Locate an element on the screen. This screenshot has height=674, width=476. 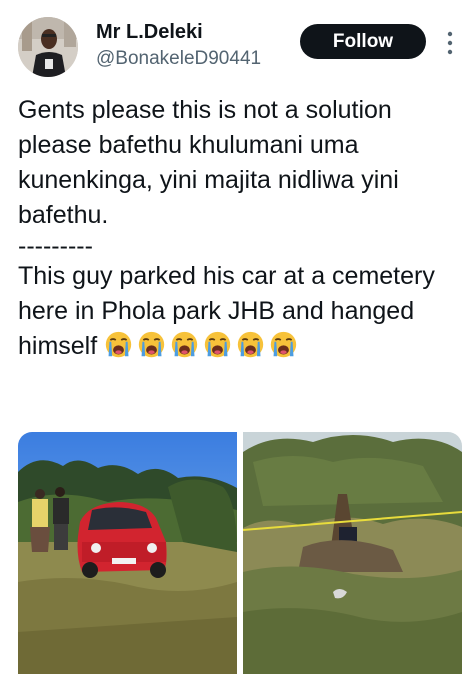
avatar is located at coordinates (48, 47).